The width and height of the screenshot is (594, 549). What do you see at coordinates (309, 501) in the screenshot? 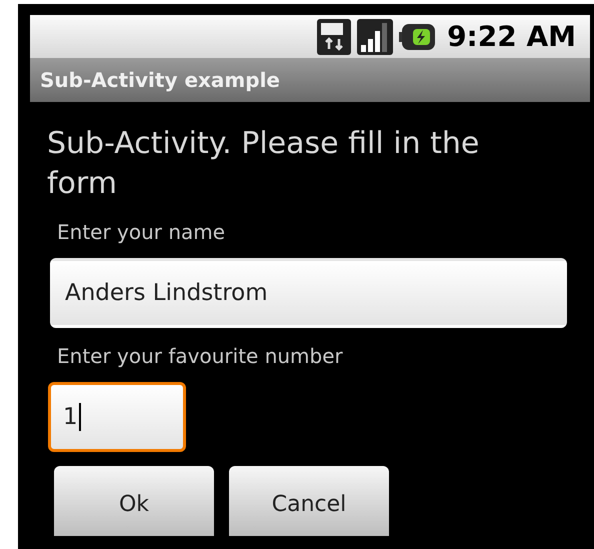
I see `cancel-button: Cancel` at bounding box center [309, 501].